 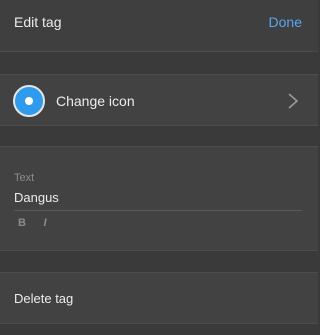 I want to click on chevron-right-icon, so click(x=293, y=101).